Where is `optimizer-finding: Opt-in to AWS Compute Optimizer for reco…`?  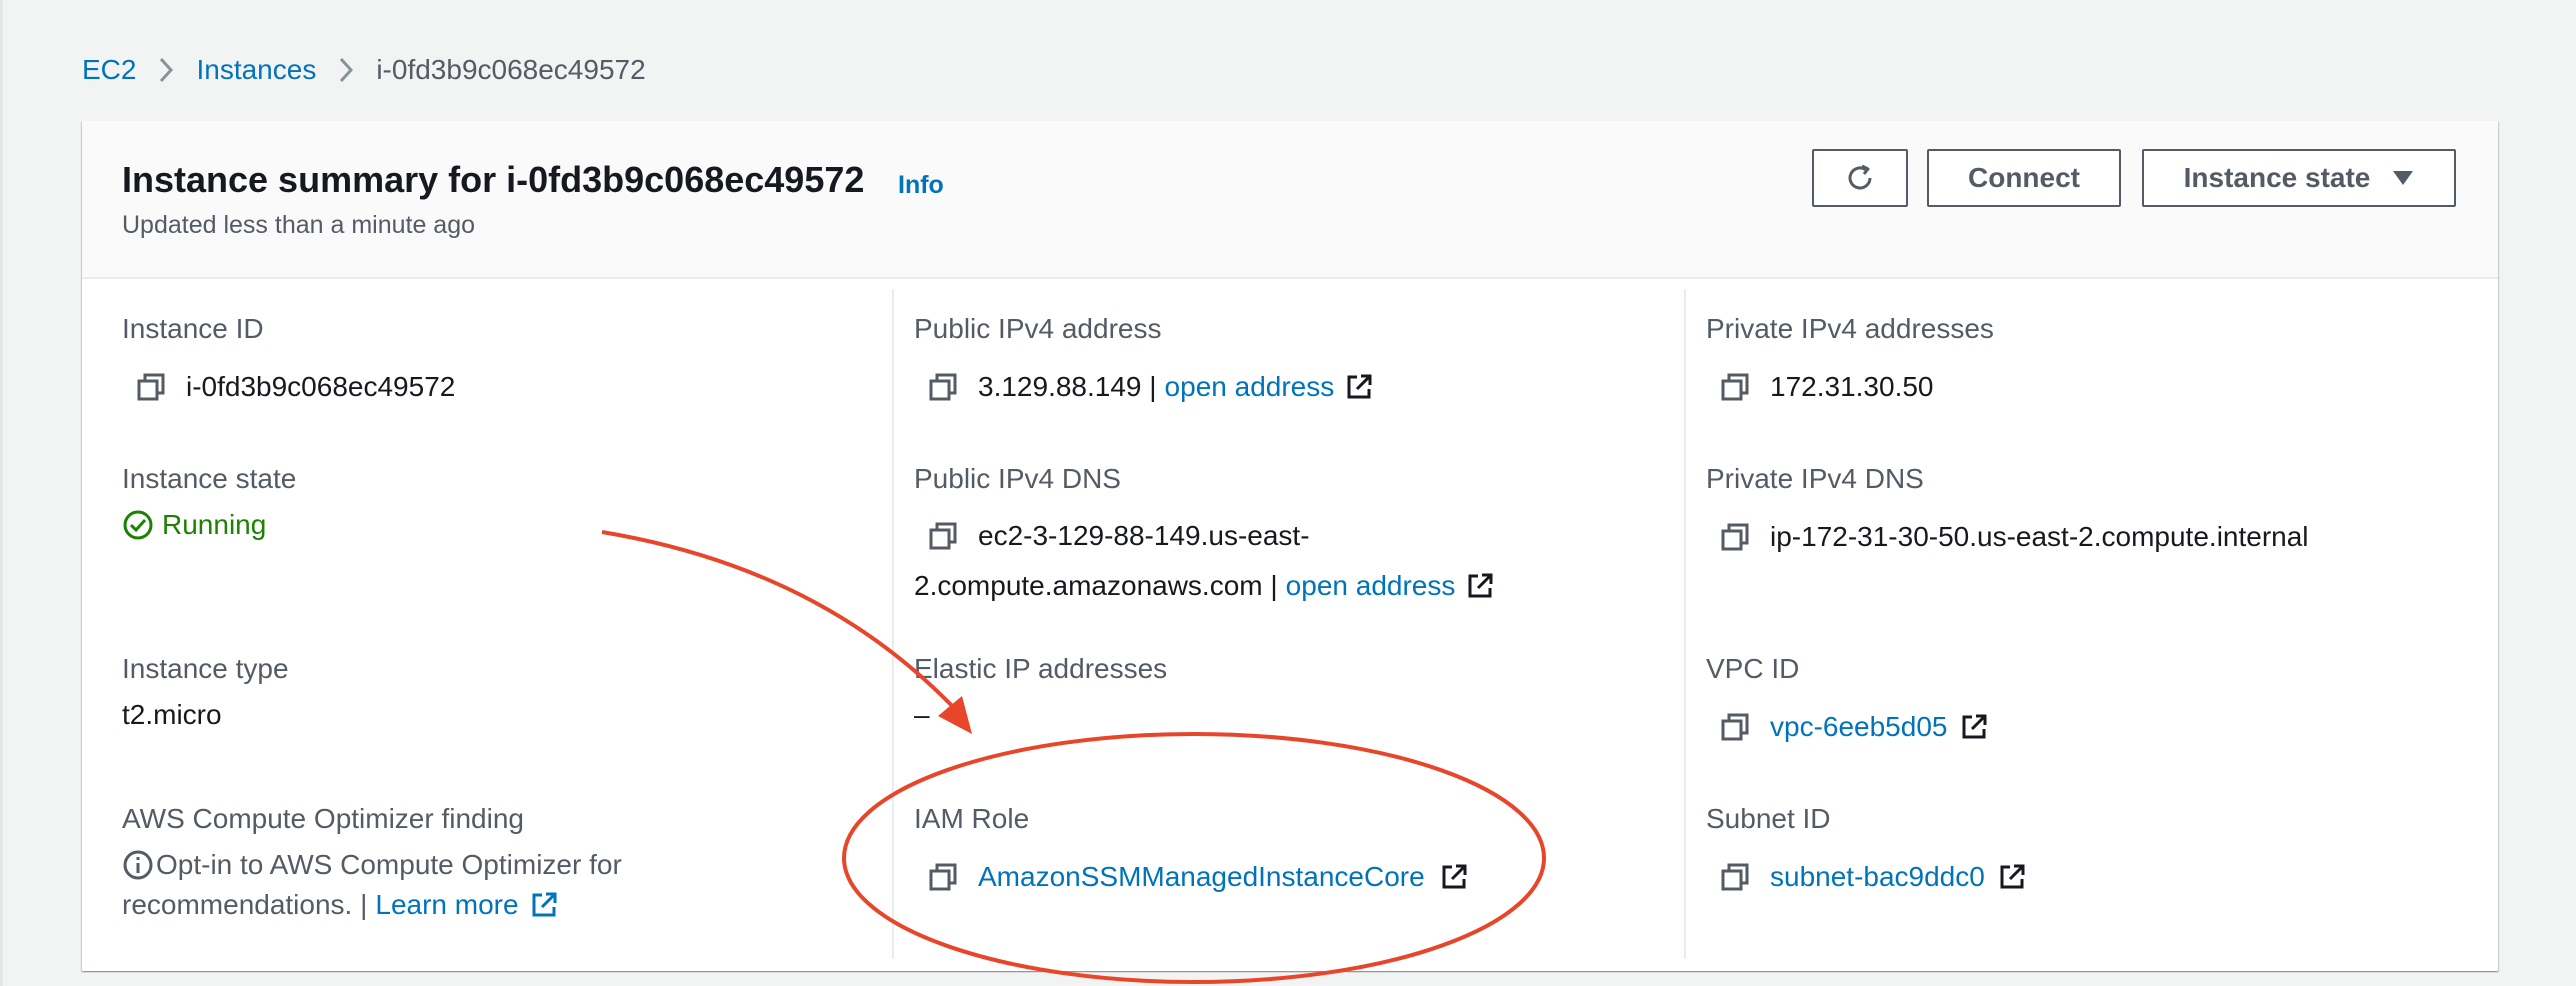 optimizer-finding: Opt-in to AWS Compute Optimizer for reco… is located at coordinates (372, 885).